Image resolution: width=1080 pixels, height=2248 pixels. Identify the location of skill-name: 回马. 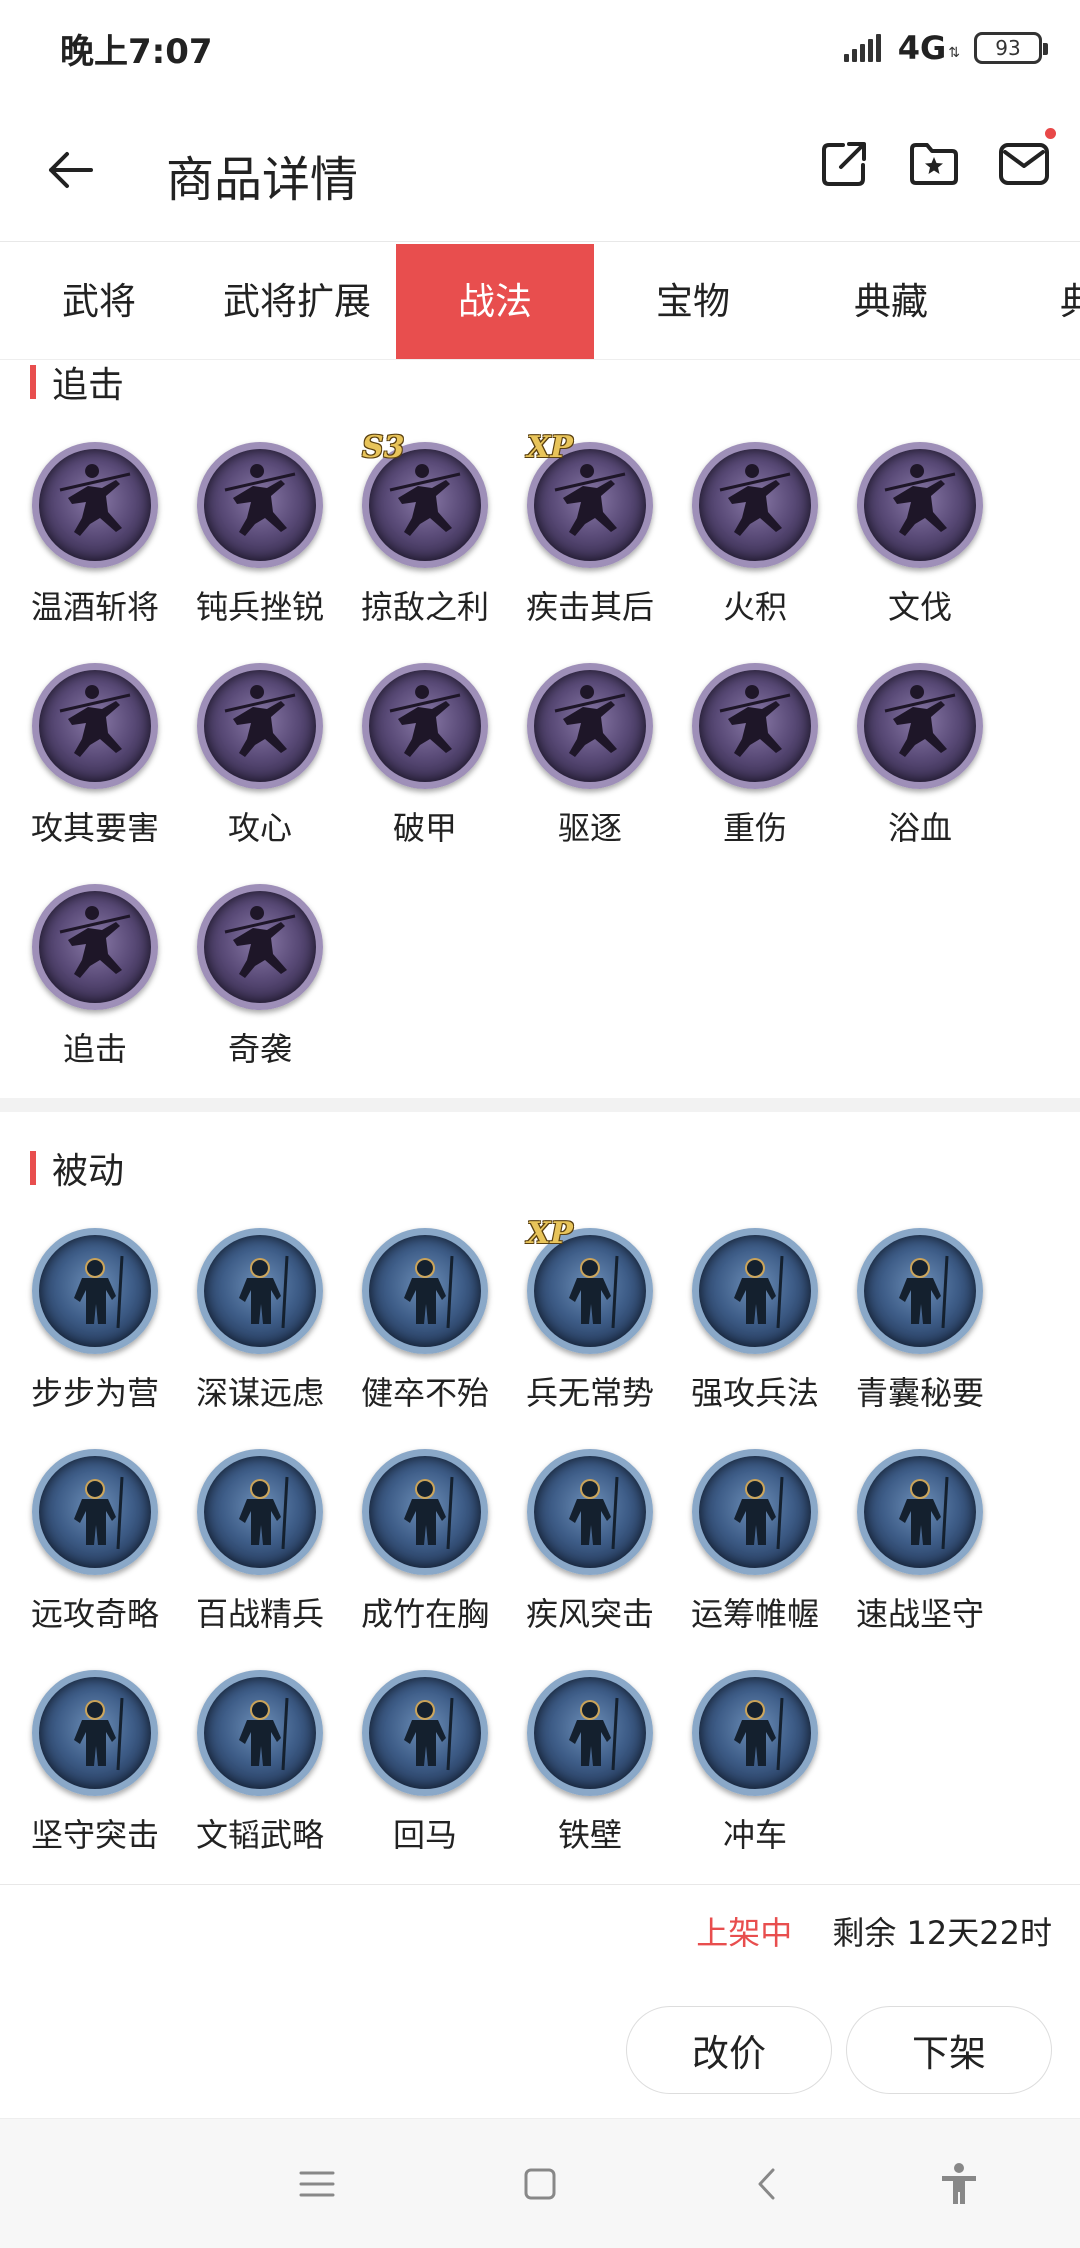
(424, 1835).